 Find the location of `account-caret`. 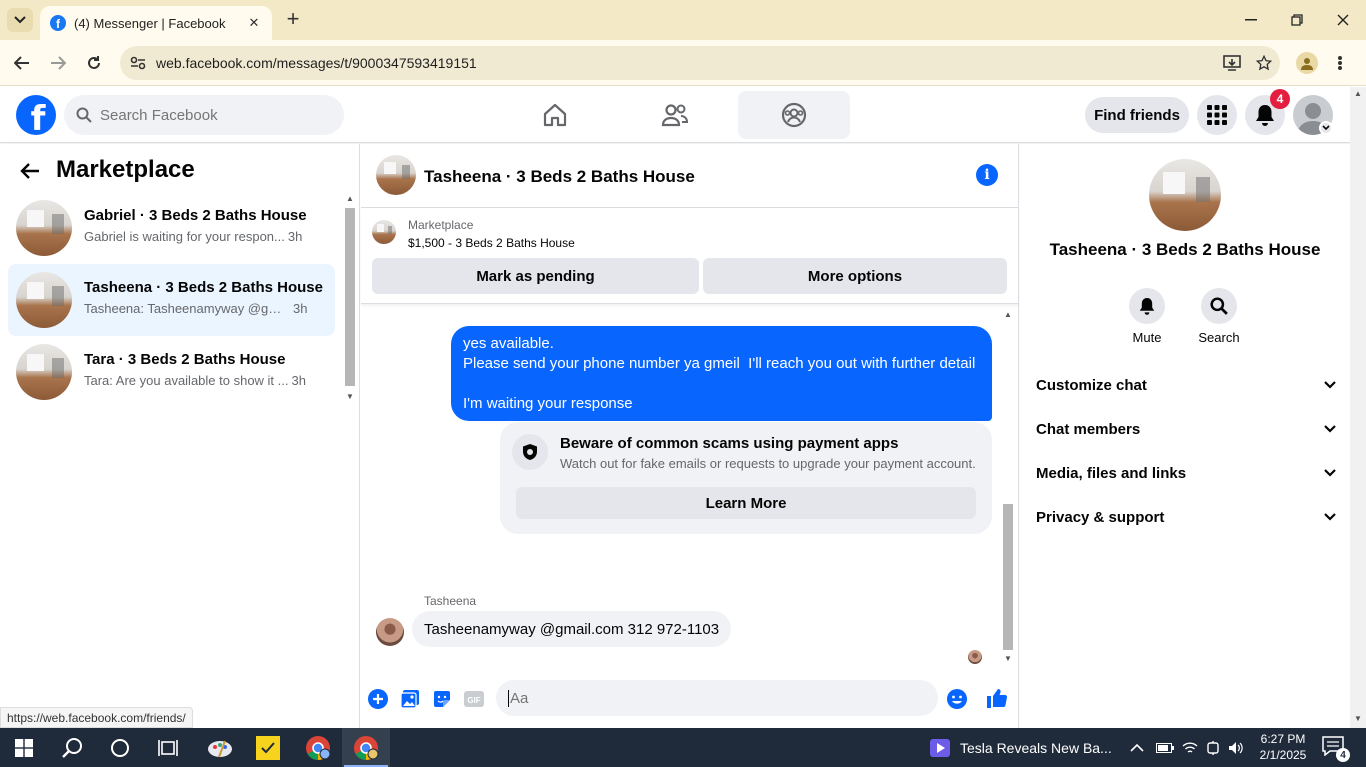

account-caret is located at coordinates (1326, 128).